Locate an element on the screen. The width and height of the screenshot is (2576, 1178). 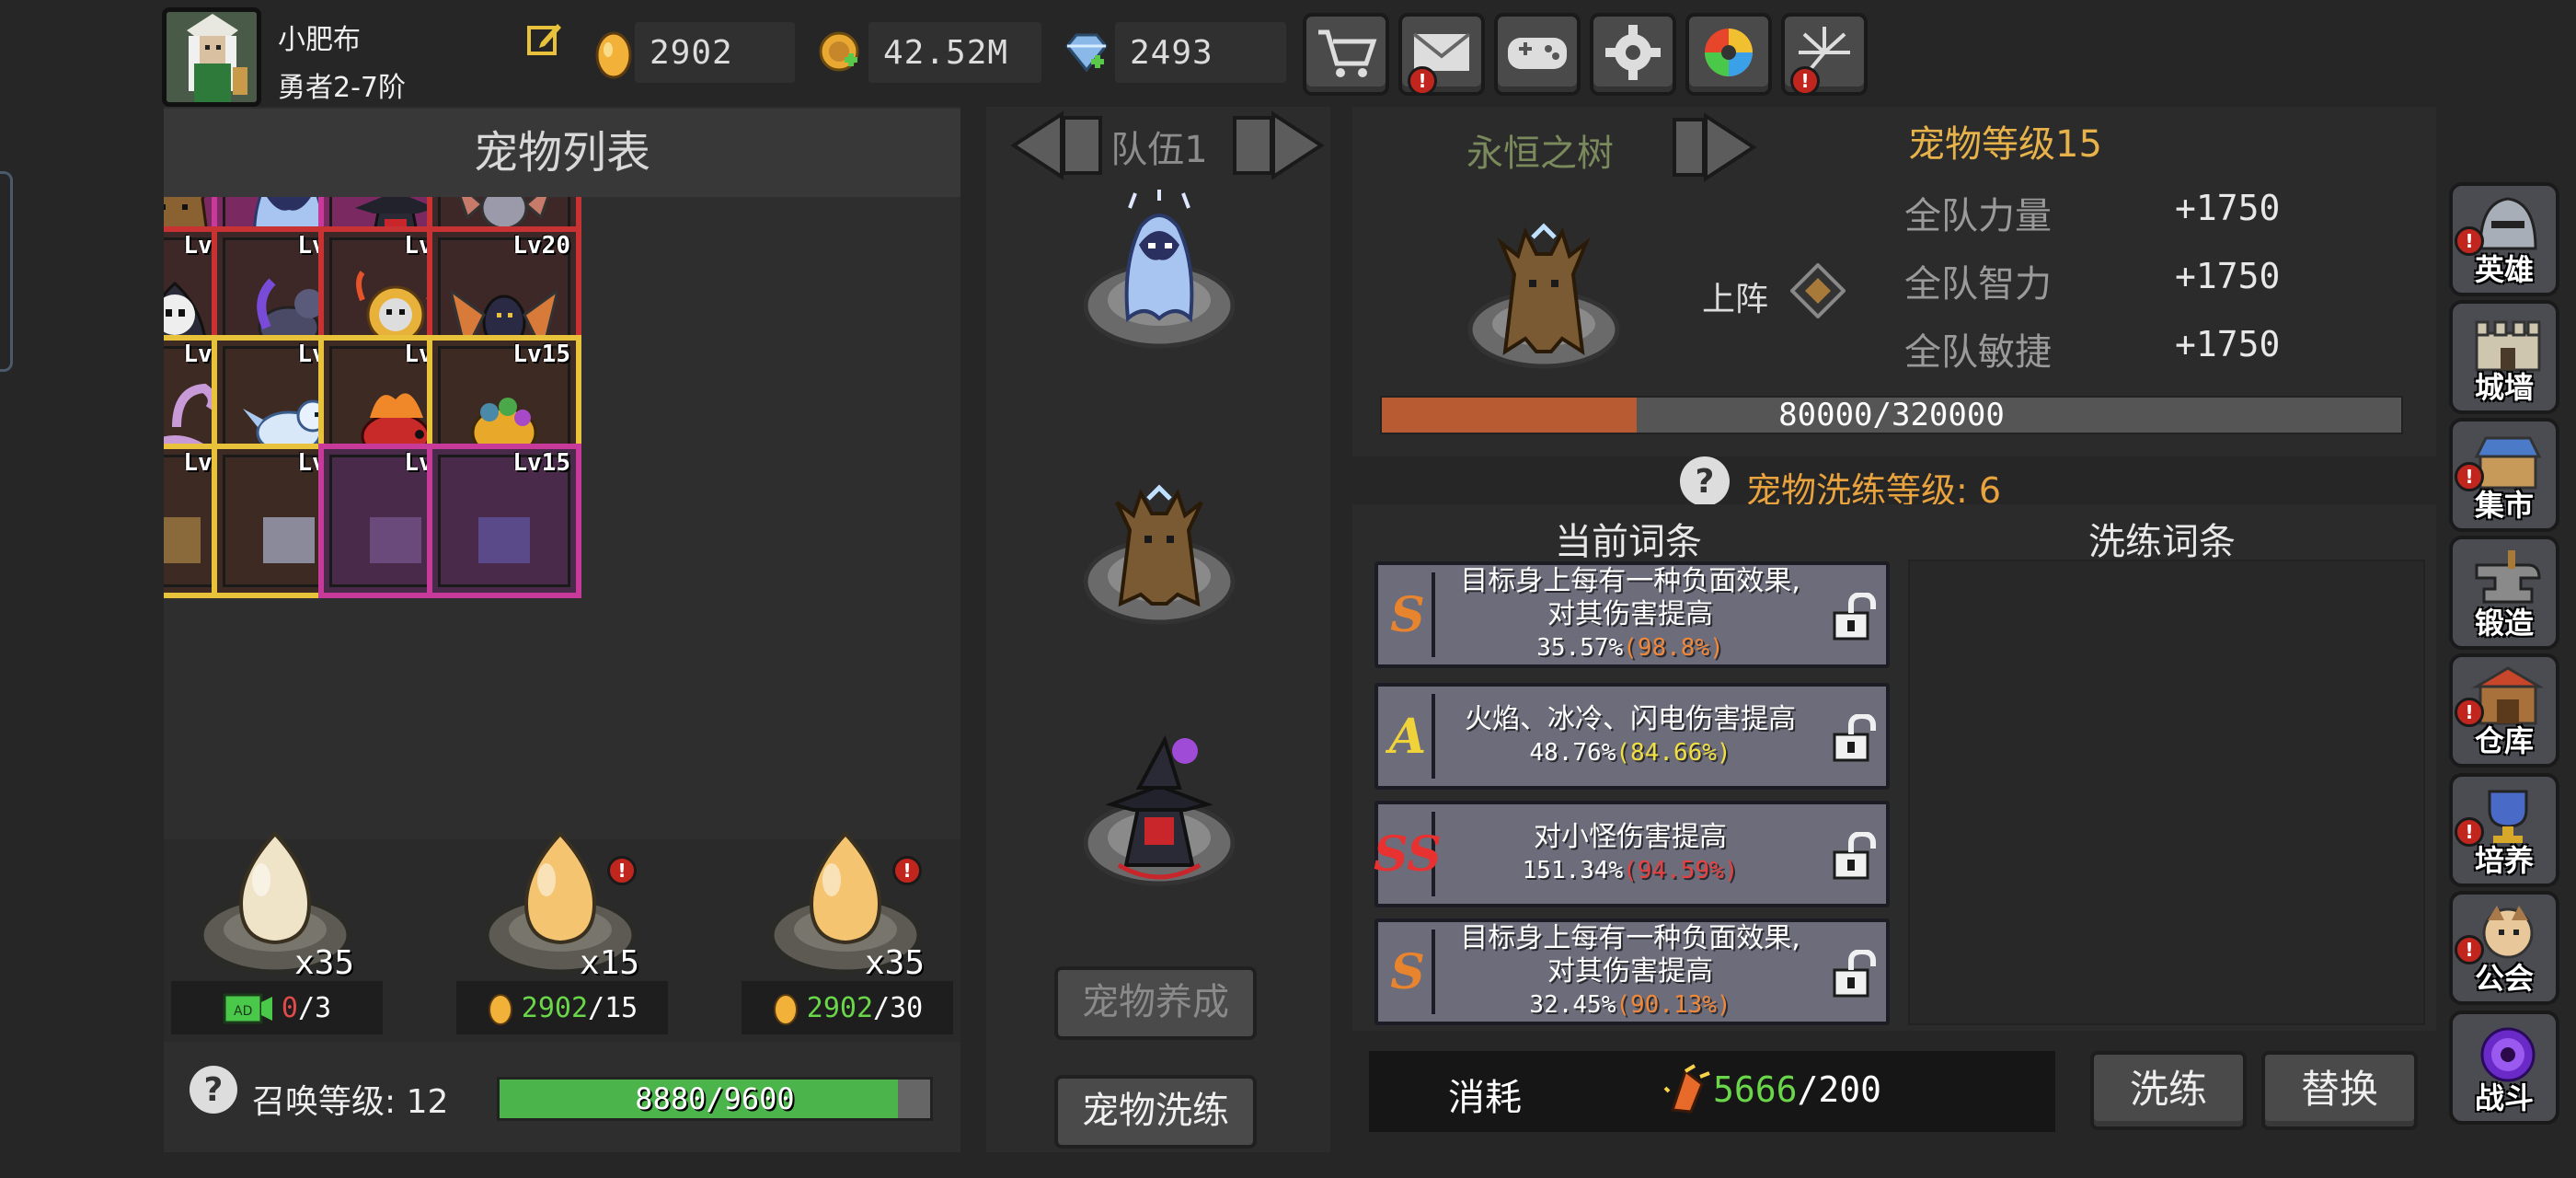
diamond-value: 2493 is located at coordinates (1171, 53).